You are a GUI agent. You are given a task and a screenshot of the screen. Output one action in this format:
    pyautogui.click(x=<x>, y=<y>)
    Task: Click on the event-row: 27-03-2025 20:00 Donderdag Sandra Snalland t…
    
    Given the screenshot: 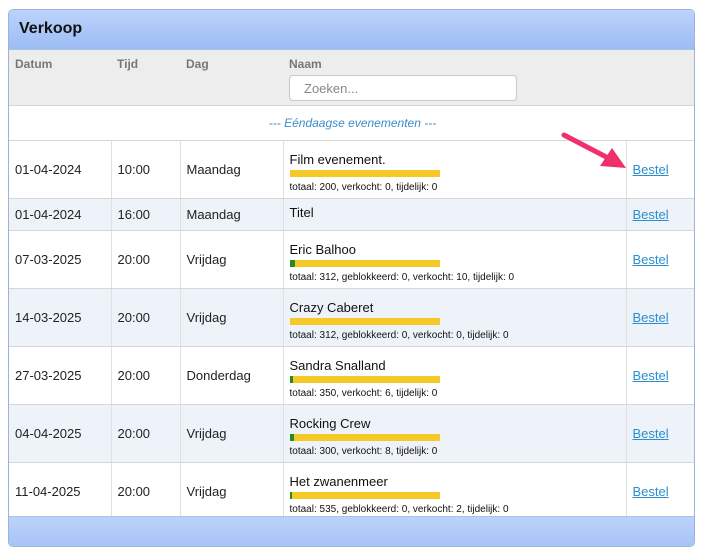 What is the action you would take?
    pyautogui.click(x=351, y=375)
    